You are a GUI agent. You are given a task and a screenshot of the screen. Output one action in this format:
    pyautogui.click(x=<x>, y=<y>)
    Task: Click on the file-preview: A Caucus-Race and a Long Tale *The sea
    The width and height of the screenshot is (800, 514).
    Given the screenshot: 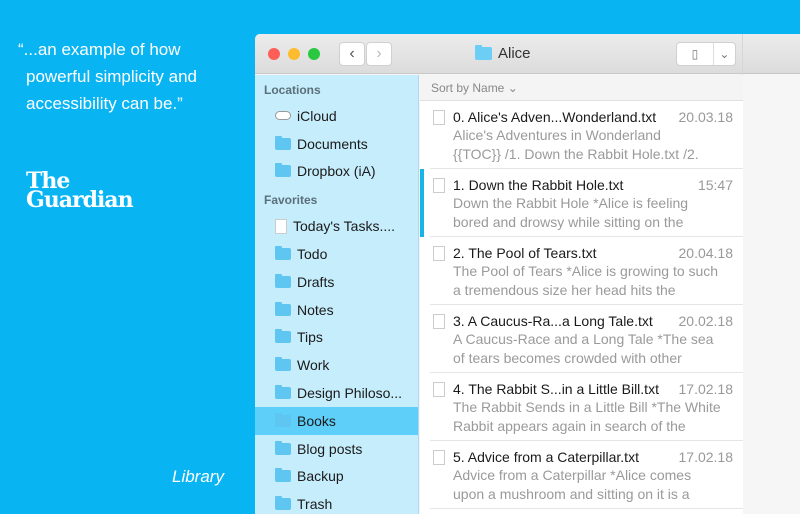 What is the action you would take?
    pyautogui.click(x=583, y=339)
    